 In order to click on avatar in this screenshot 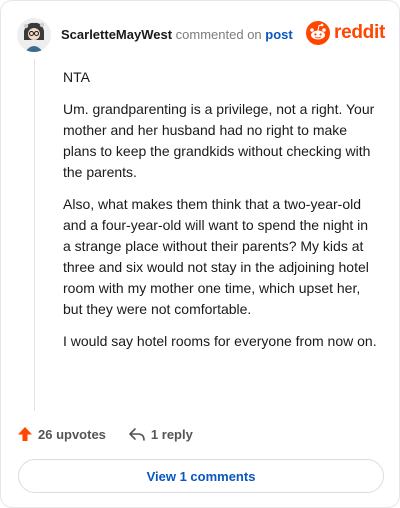, I will do `click(34, 35)`.